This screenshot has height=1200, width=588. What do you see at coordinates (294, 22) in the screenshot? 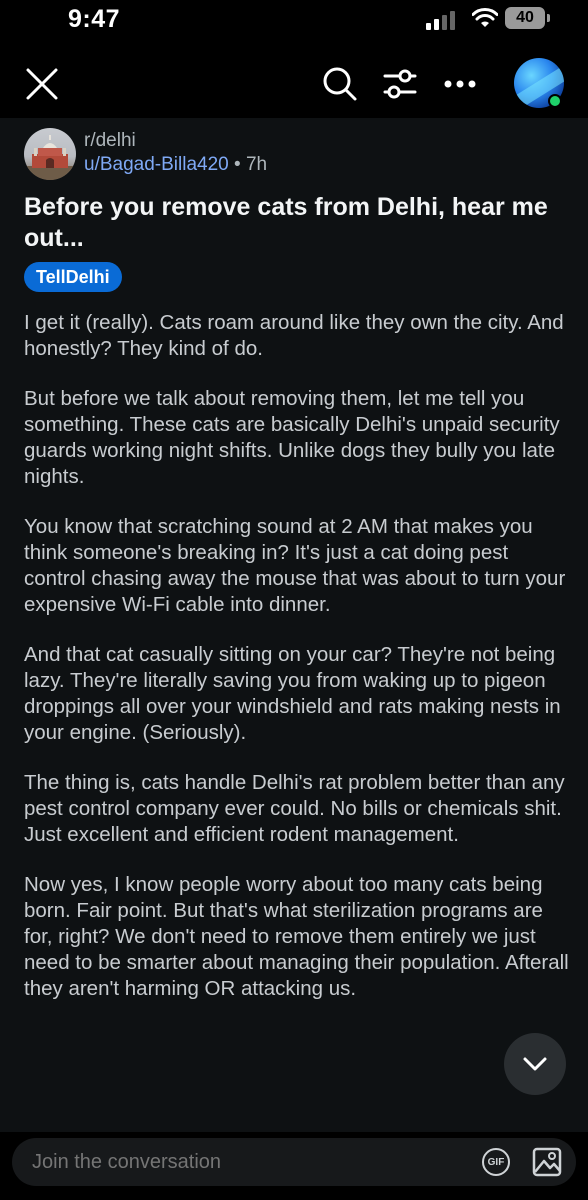
I see `status-bar: 9:47 40` at bounding box center [294, 22].